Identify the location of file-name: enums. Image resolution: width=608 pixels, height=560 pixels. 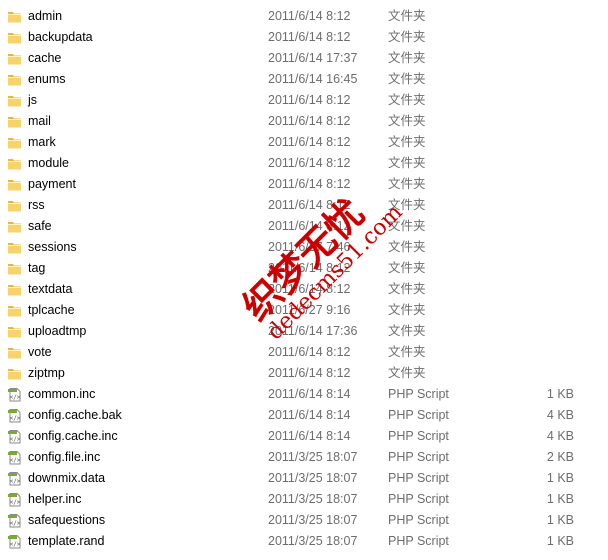
(47, 79).